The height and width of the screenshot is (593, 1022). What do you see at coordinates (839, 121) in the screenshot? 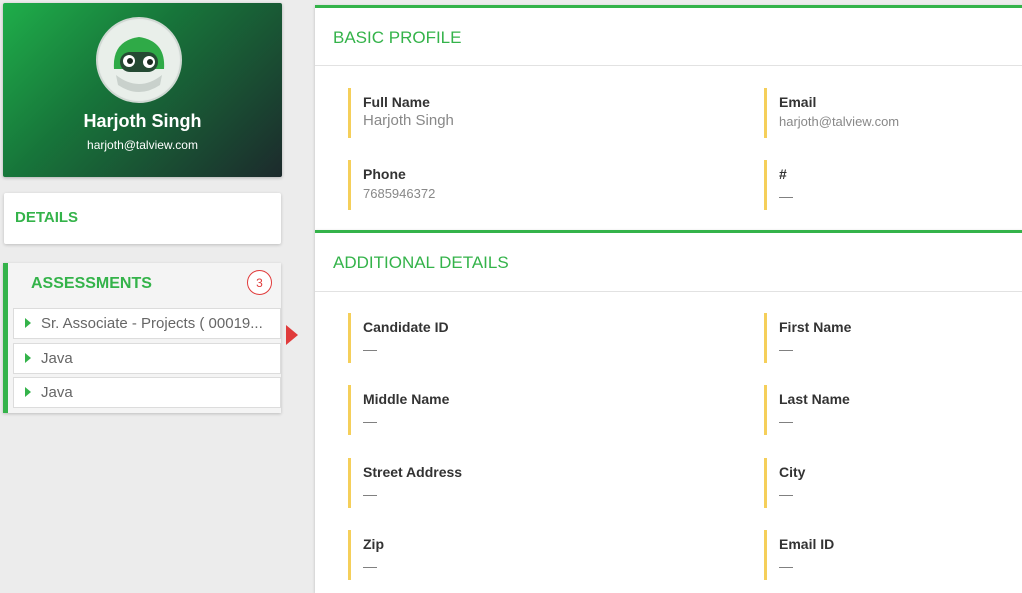
I see `field-value: harjoth@talview.com` at bounding box center [839, 121].